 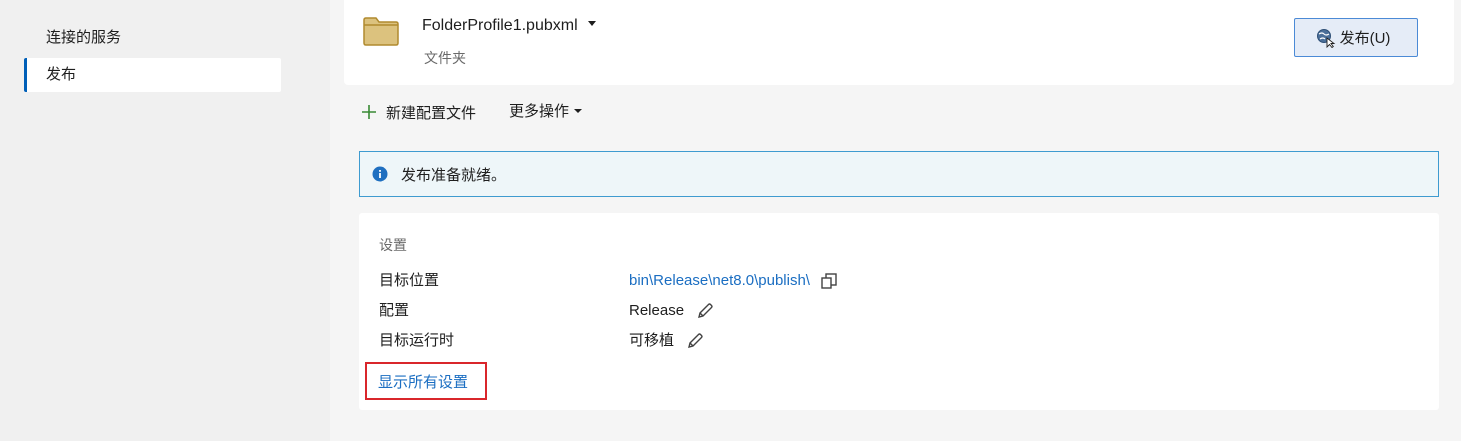 I want to click on new-profile-button: 新建配置文件, so click(x=418, y=112).